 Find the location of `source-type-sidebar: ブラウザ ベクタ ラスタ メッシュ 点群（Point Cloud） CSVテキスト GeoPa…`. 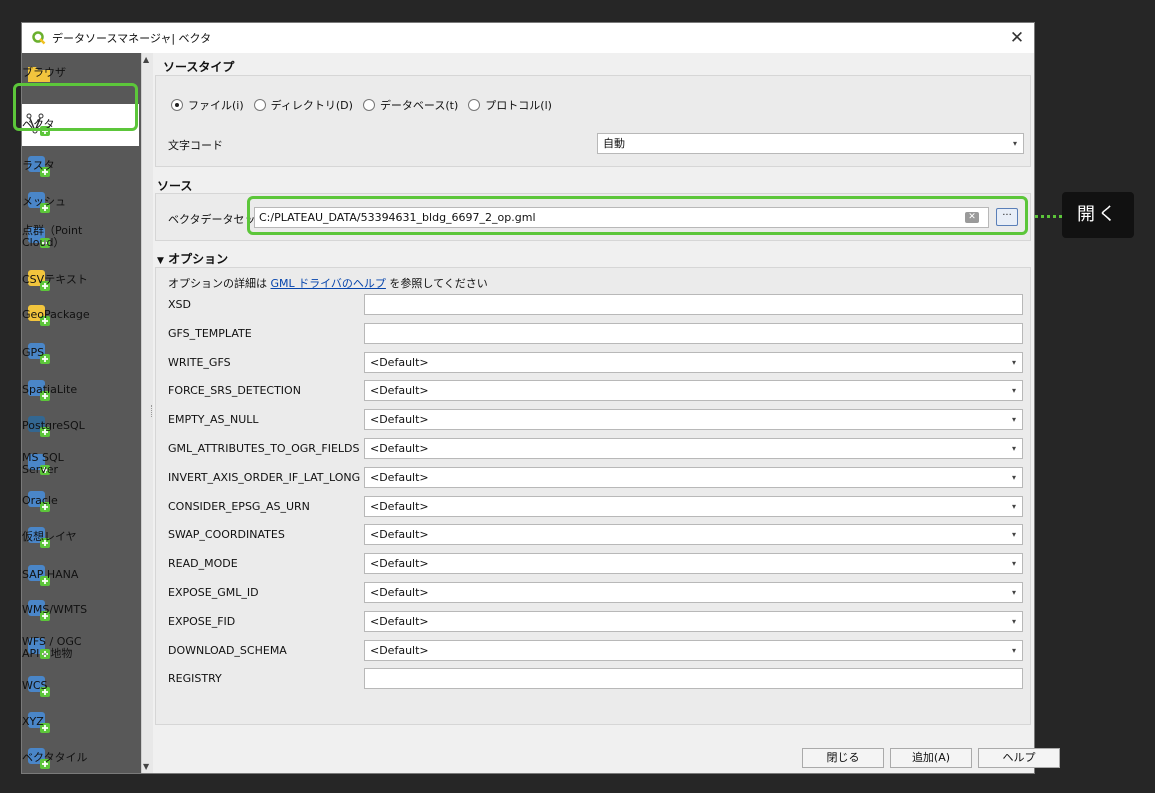

source-type-sidebar: ブラウザ ベクタ ラスタ メッシュ 点群（Point Cloud） CSVテキスト GeoPa… is located at coordinates (81, 413).